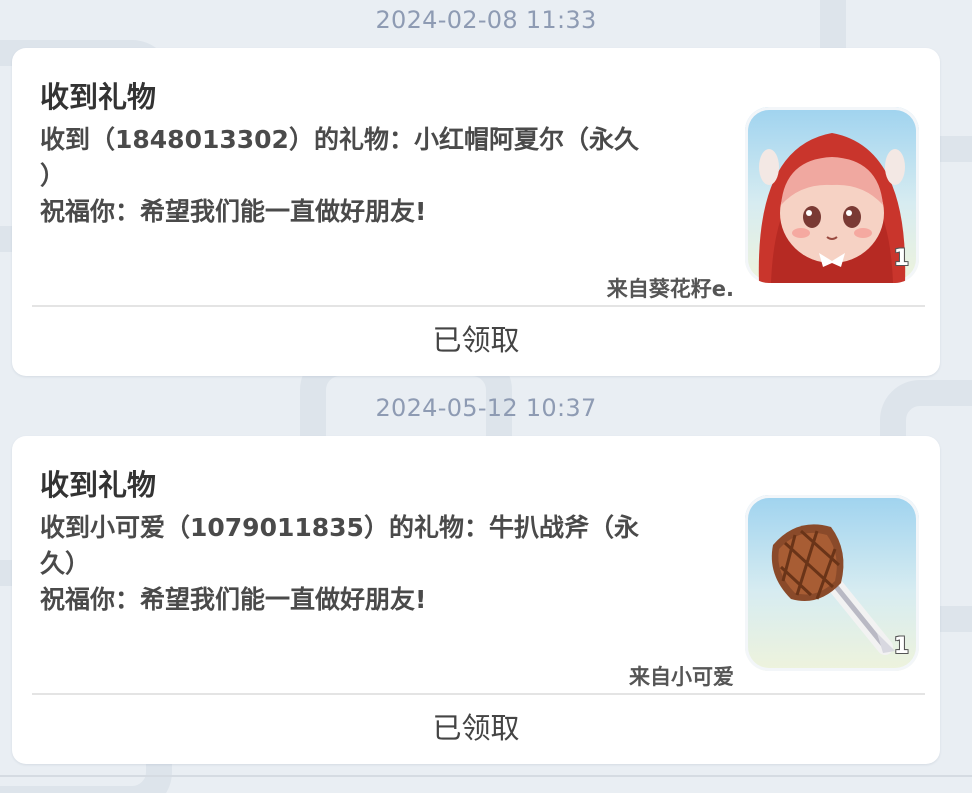 The height and width of the screenshot is (793, 972). Describe the element at coordinates (832, 195) in the screenshot. I see `red-riding-hood-avatar-icon: 1` at that location.